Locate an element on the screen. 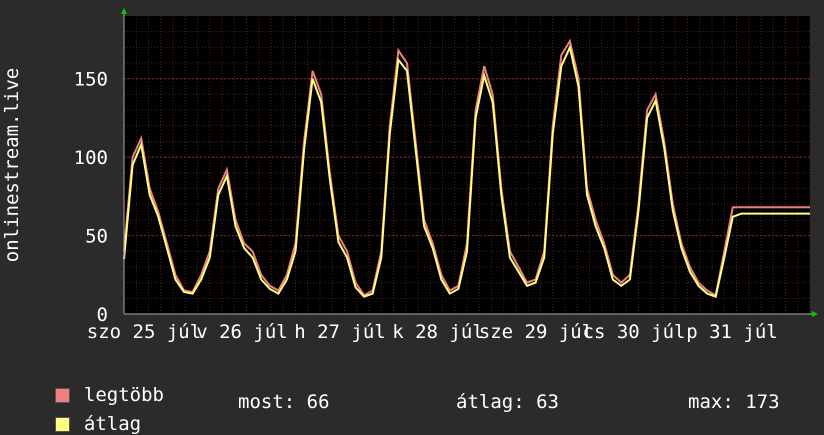 The width and height of the screenshot is (824, 435). x-tick-label: k 28 júl is located at coordinates (438, 332).